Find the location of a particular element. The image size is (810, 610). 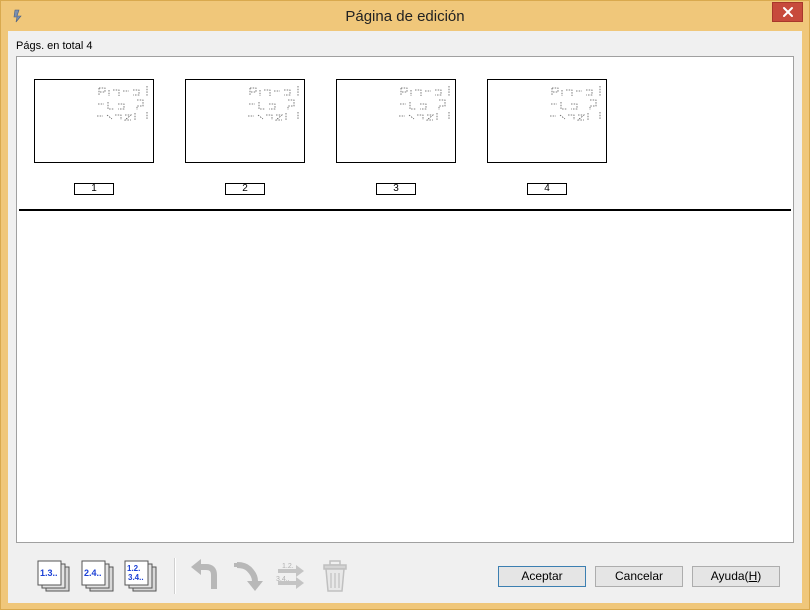

title-bar: Página de edición is located at coordinates (405, 16).